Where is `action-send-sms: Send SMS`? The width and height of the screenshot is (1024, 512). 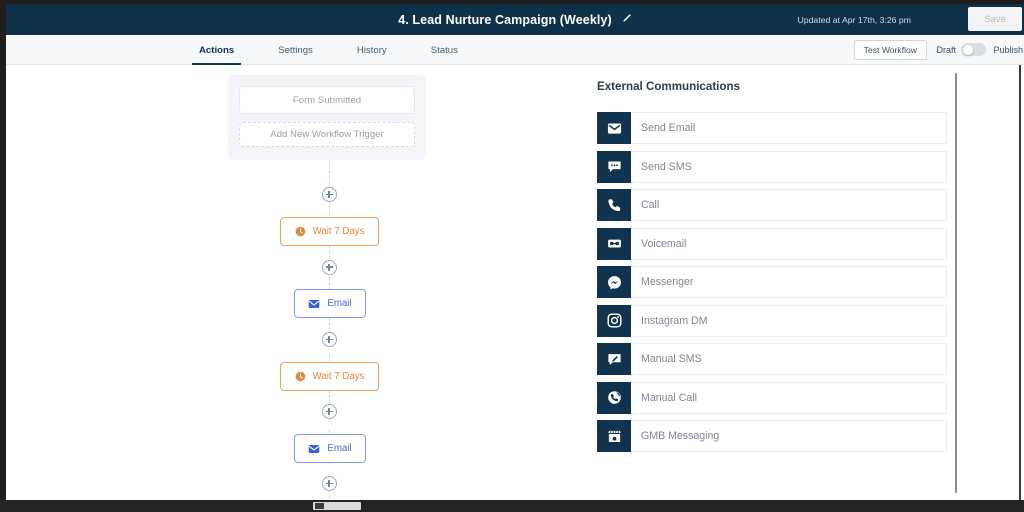
action-send-sms: Send SMS is located at coordinates (772, 166).